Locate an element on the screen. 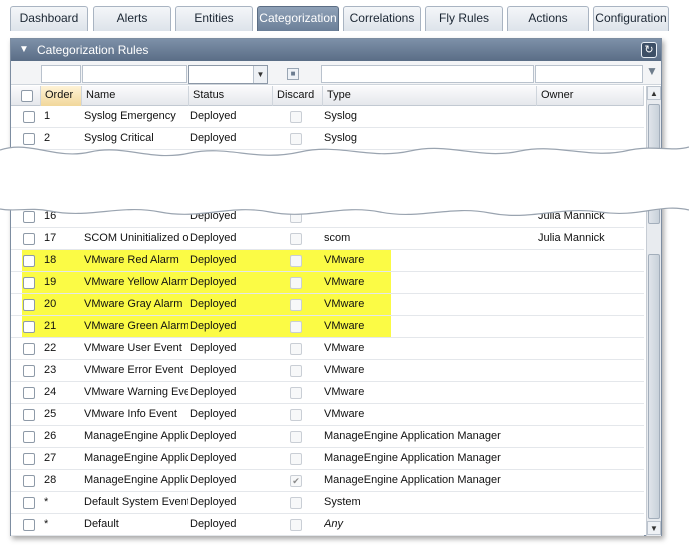 This screenshot has width=689, height=555. vertical-scrollbar: ▲ ▼ is located at coordinates (653, 311).